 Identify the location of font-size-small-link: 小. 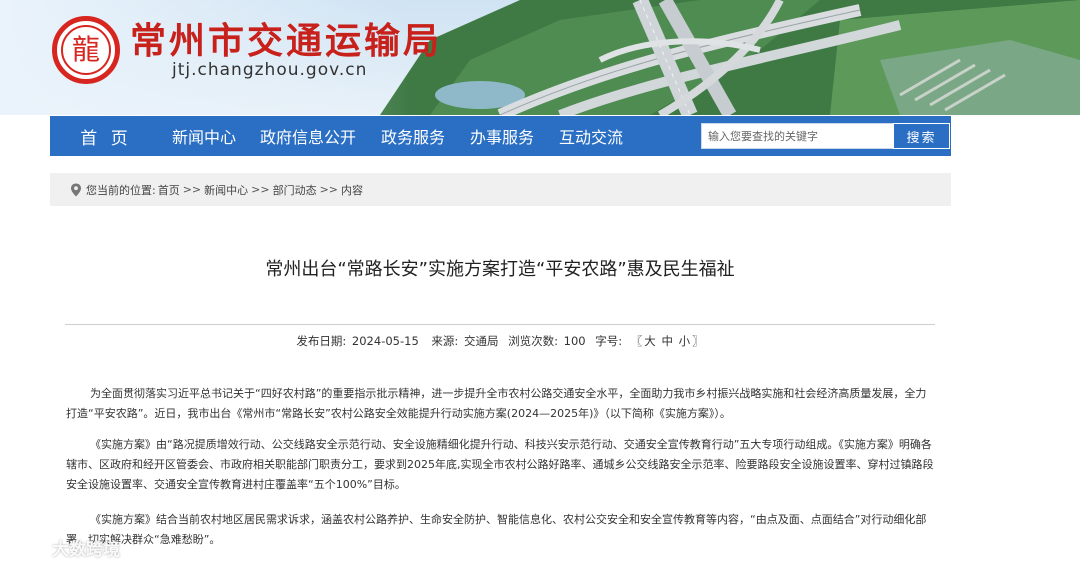
(685, 341).